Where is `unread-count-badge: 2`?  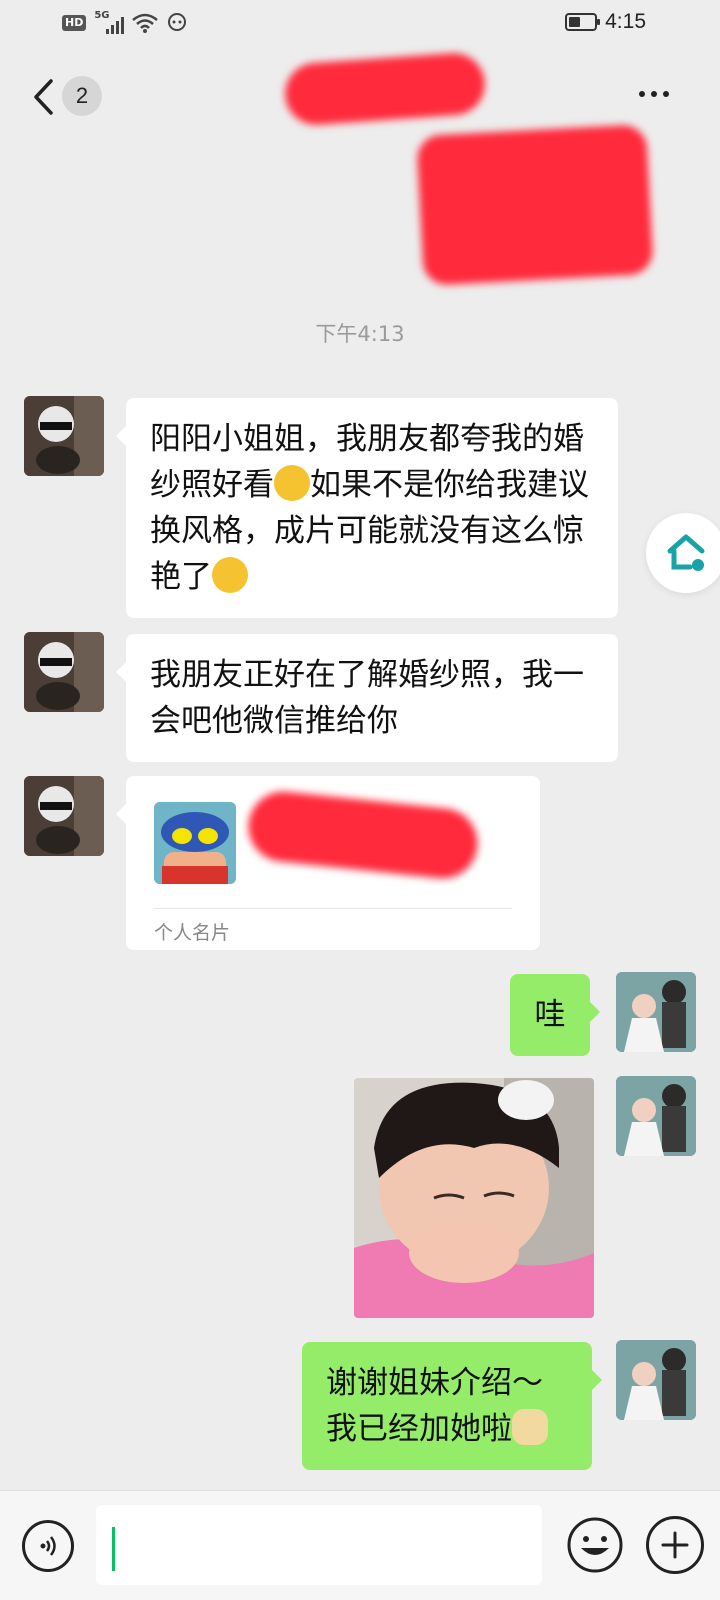 unread-count-badge: 2 is located at coordinates (82, 96).